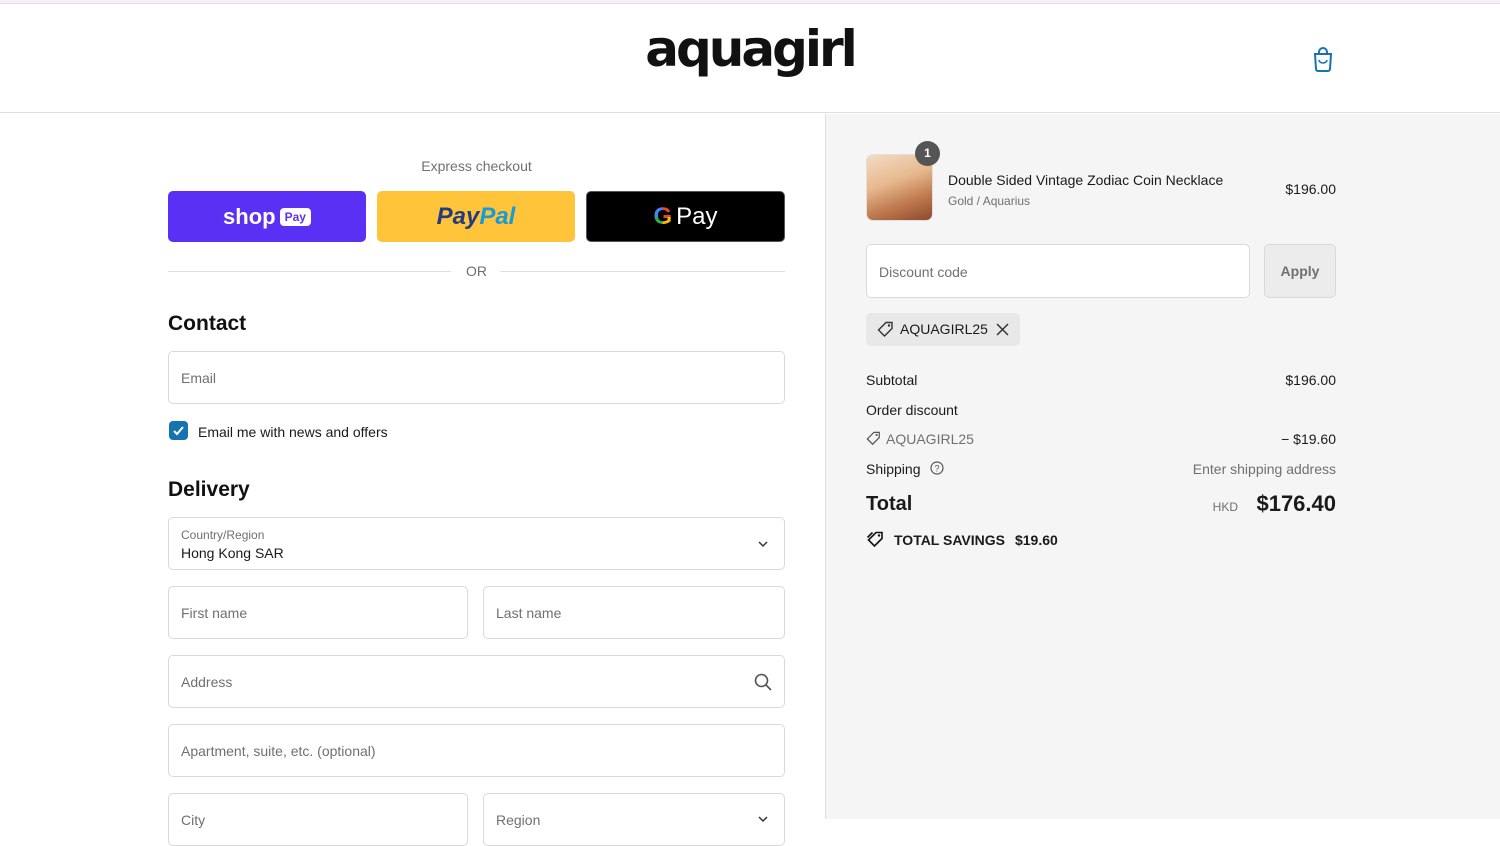 This screenshot has width=1500, height=846. Describe the element at coordinates (1002, 329) in the screenshot. I see `remove-discount-icon` at that location.